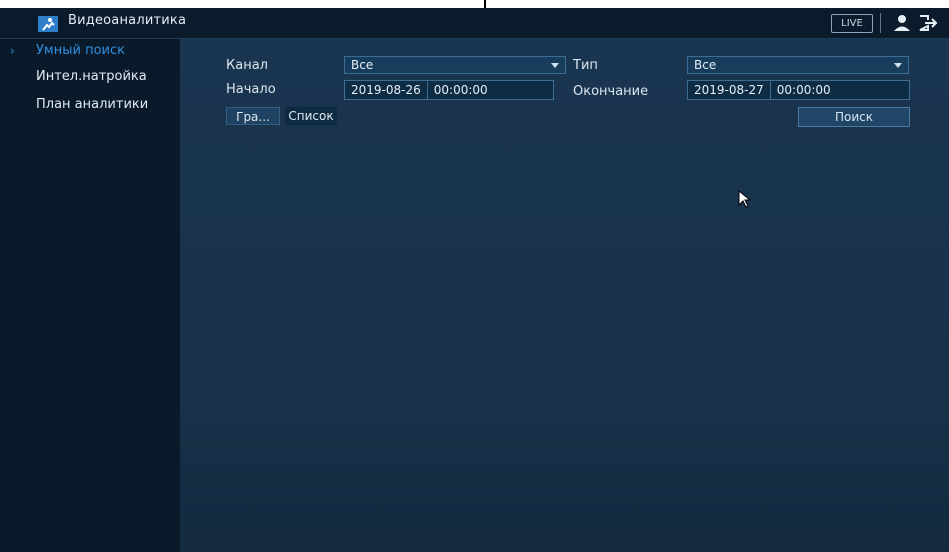 The width and height of the screenshot is (949, 552). Describe the element at coordinates (48, 24) in the screenshot. I see `analytics-icon` at that location.